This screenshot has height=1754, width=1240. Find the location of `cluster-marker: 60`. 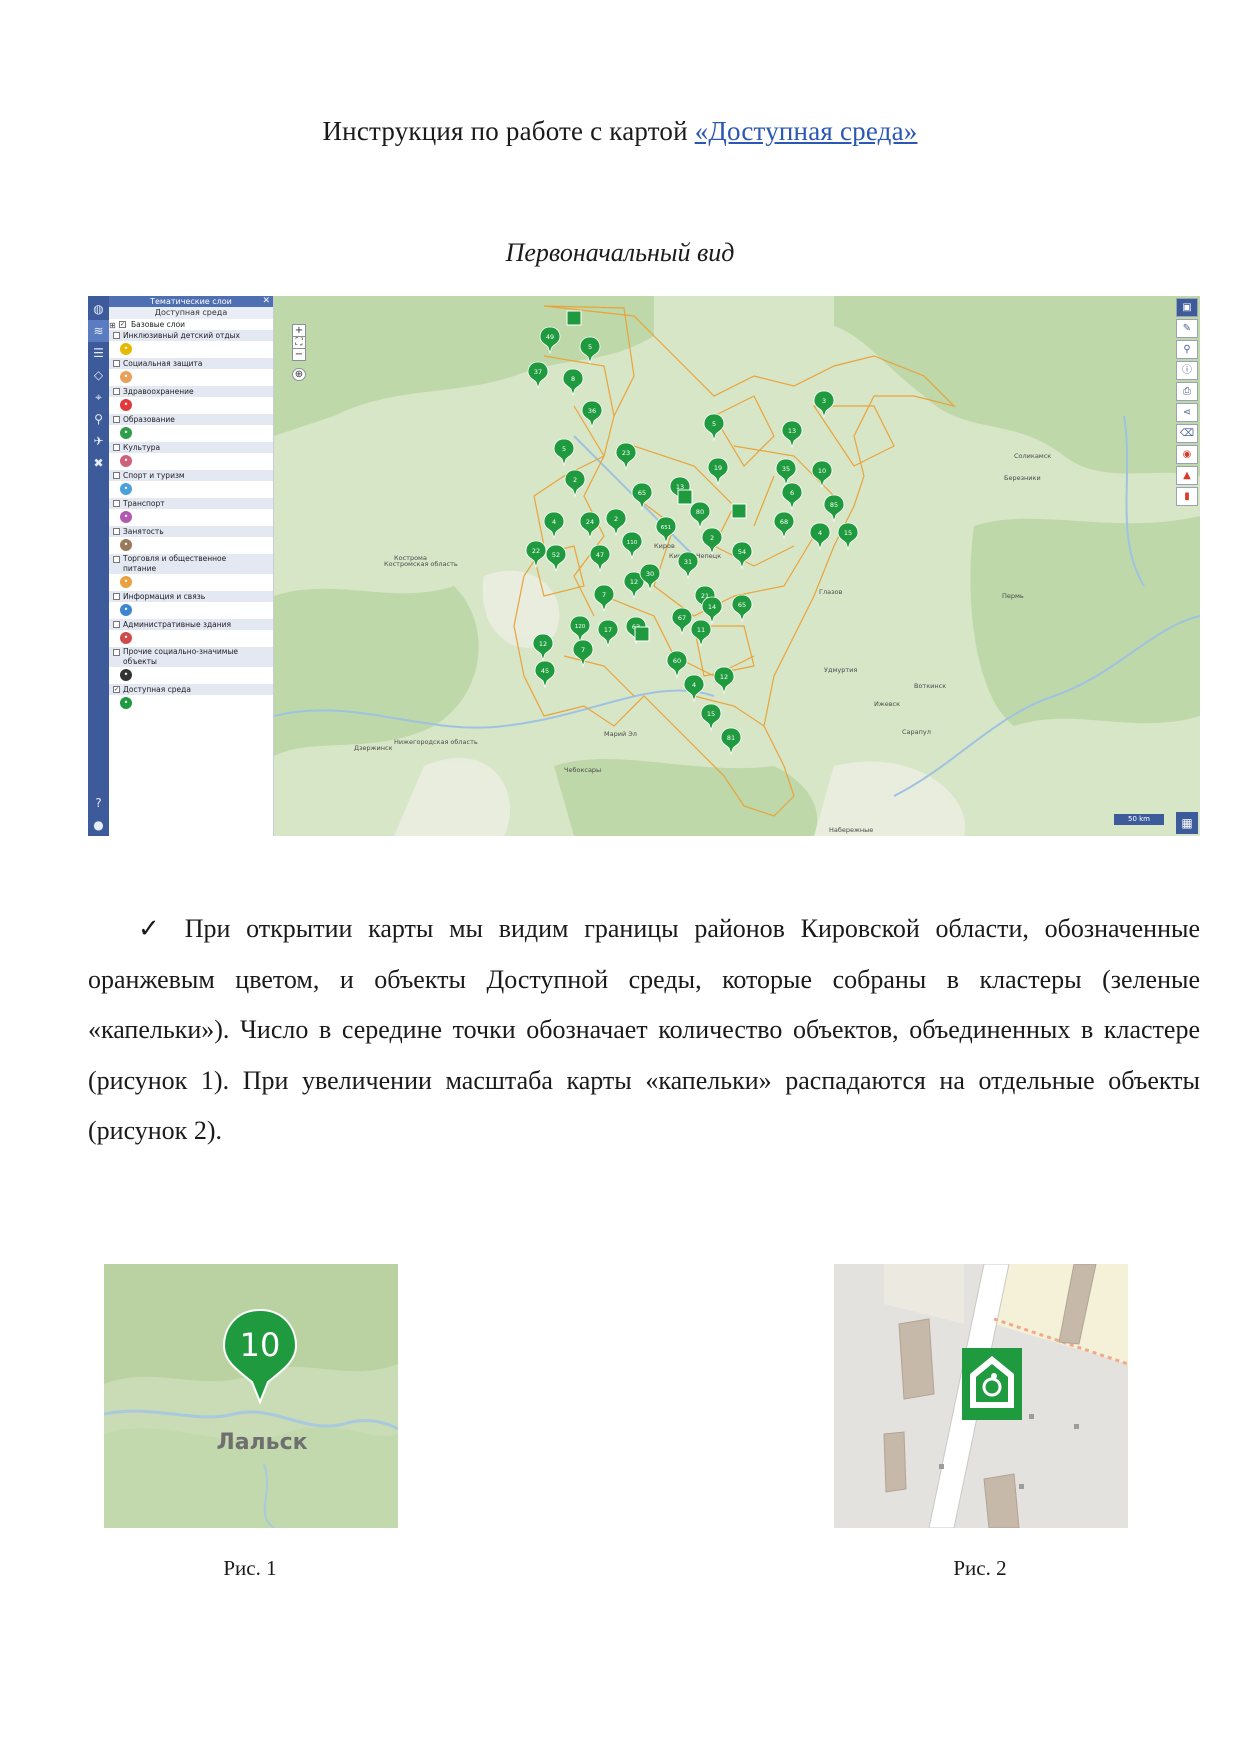

cluster-marker: 60 is located at coordinates (677, 664).